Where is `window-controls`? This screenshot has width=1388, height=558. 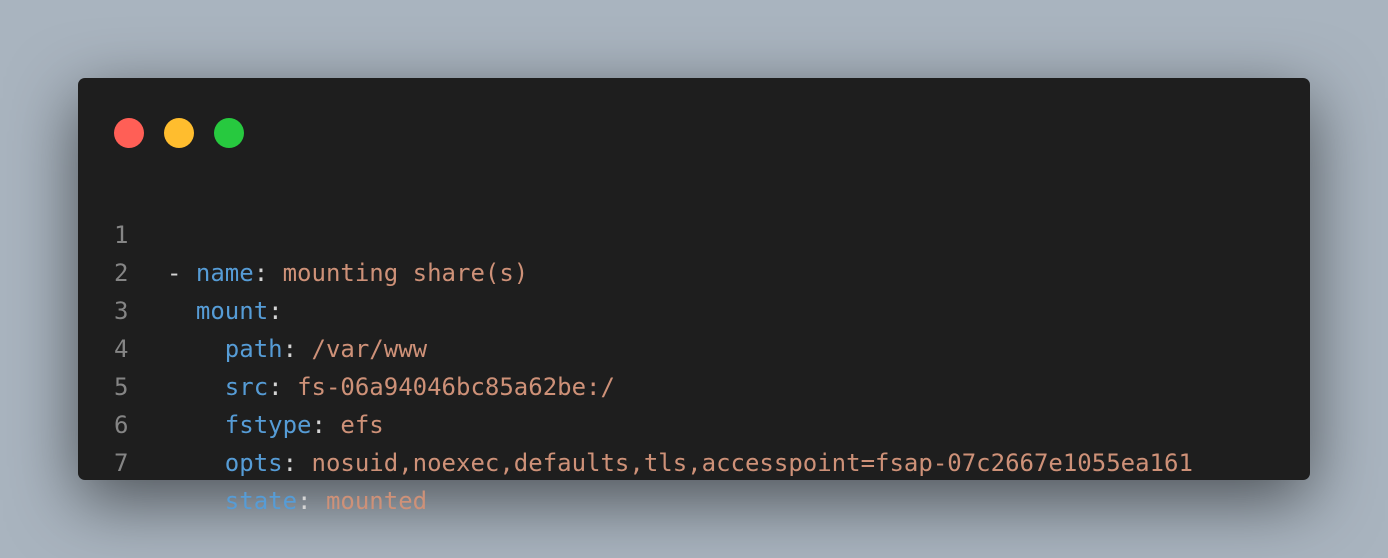 window-controls is located at coordinates (189, 133).